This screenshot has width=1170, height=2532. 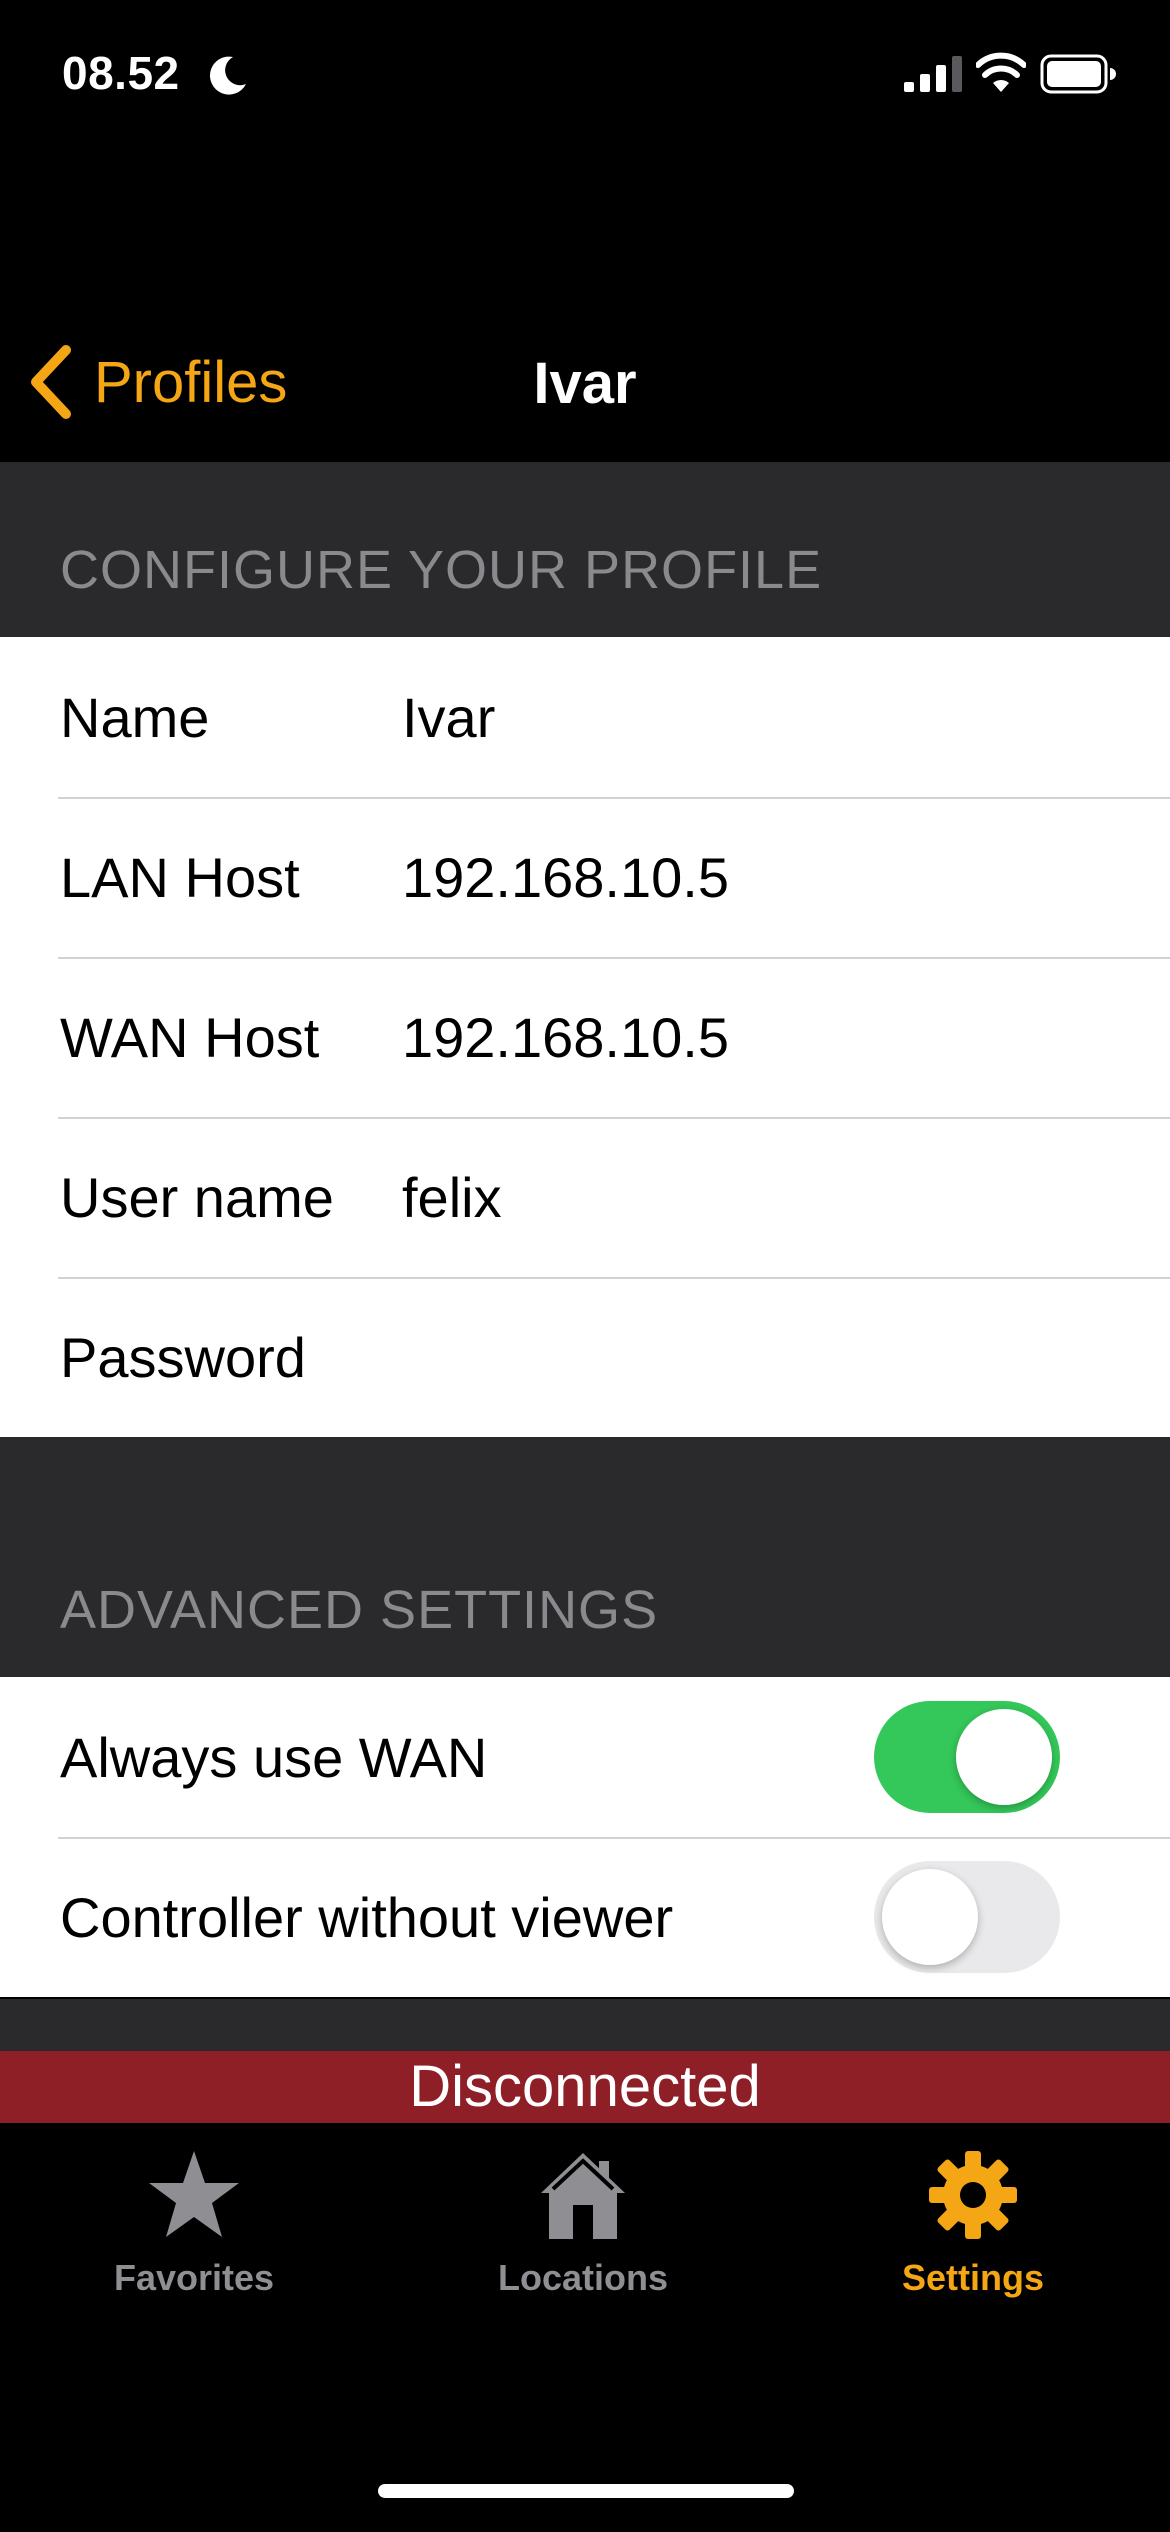 I want to click on form-row-wan-host: WAN Host, so click(x=585, y=1037).